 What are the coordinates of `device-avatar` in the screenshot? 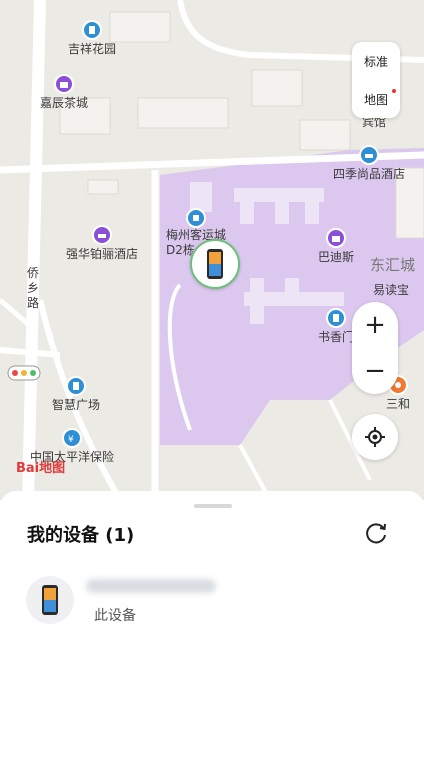 It's located at (50, 600).